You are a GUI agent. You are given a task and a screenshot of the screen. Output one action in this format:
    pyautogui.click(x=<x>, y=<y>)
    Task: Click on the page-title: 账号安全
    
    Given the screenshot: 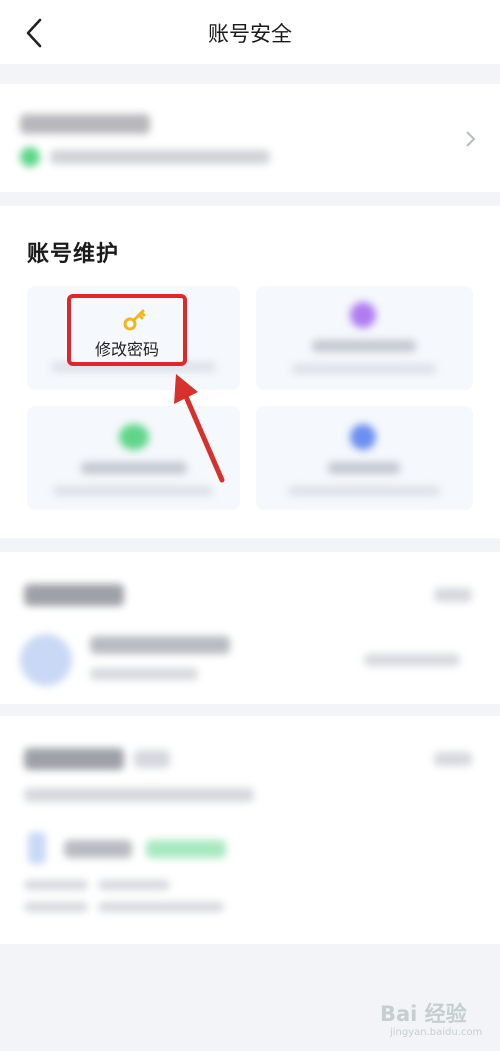 What is the action you would take?
    pyautogui.click(x=250, y=34)
    